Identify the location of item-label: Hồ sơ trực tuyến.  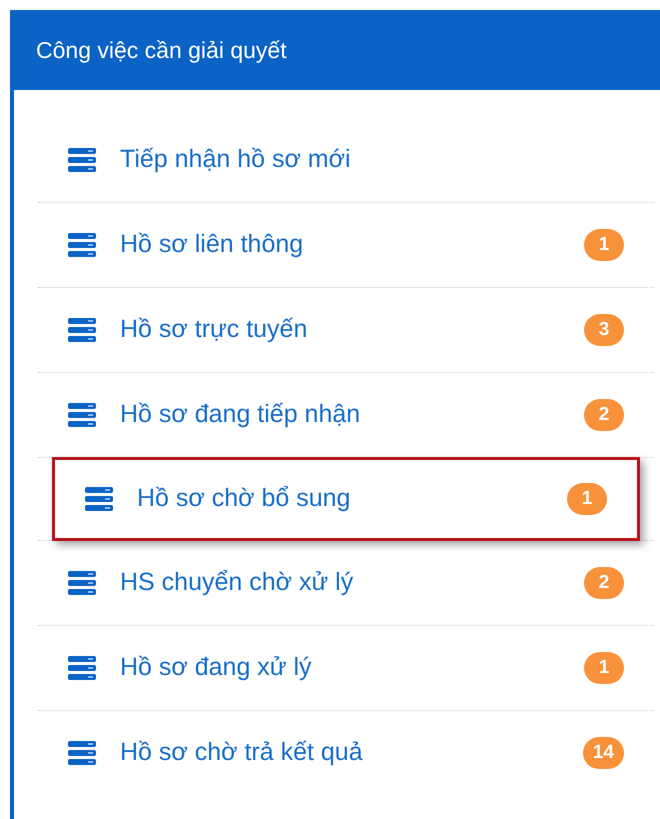
(214, 330).